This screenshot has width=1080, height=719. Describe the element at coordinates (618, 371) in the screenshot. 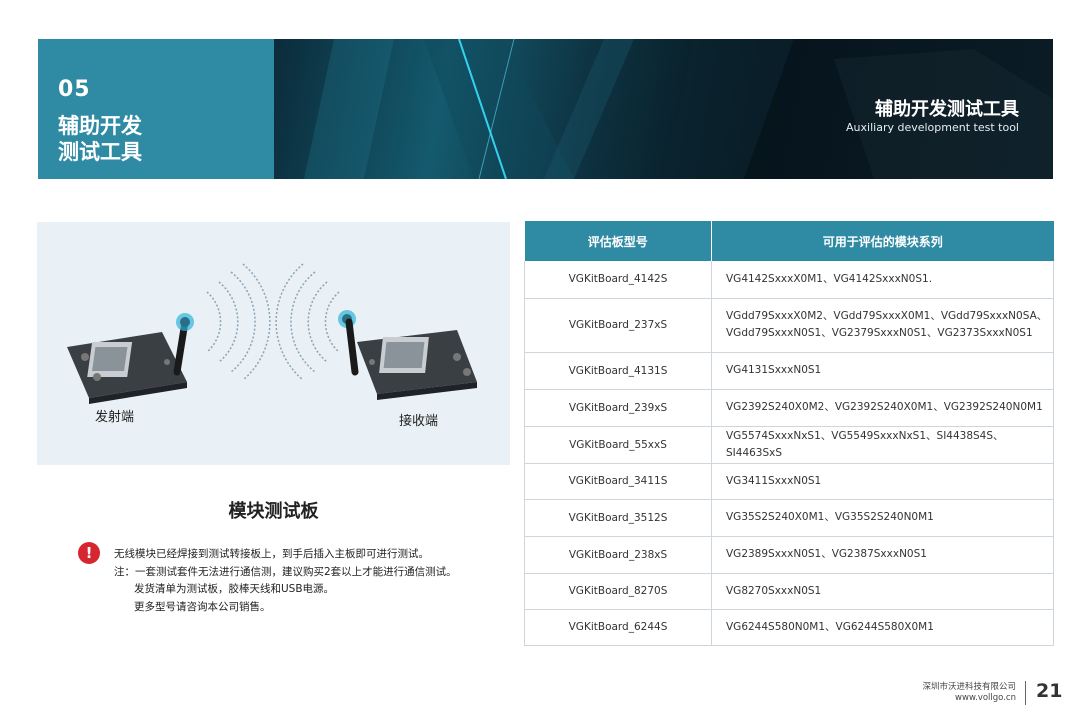

I see `board-model-cell: VGKitBoard_4131S` at that location.